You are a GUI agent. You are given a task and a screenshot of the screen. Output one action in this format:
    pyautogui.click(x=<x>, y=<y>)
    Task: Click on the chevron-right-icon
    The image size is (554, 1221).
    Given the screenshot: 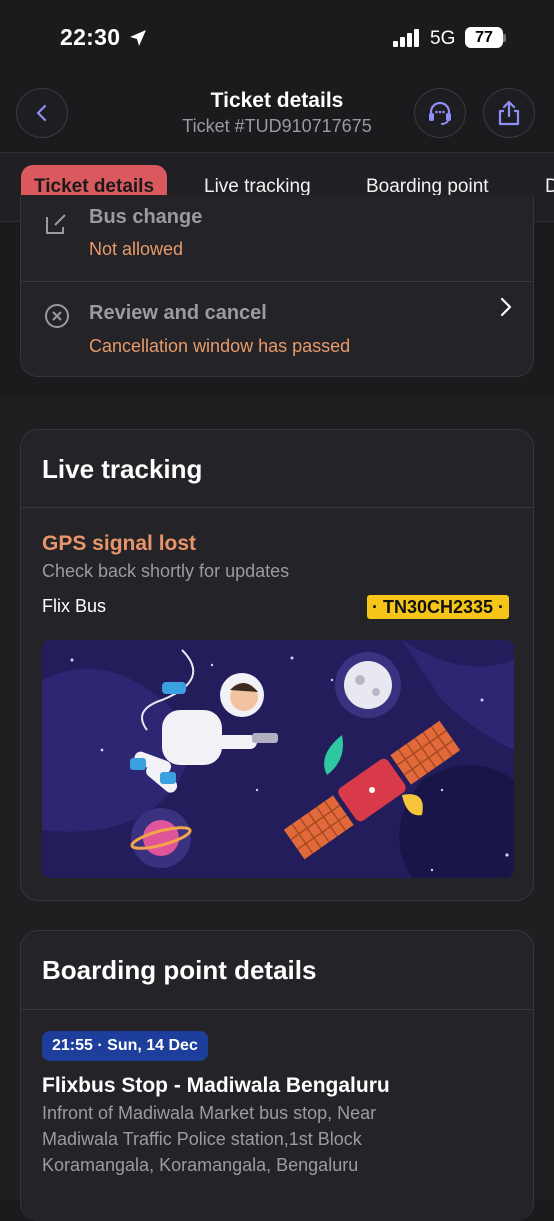 What is the action you would take?
    pyautogui.click(x=506, y=307)
    